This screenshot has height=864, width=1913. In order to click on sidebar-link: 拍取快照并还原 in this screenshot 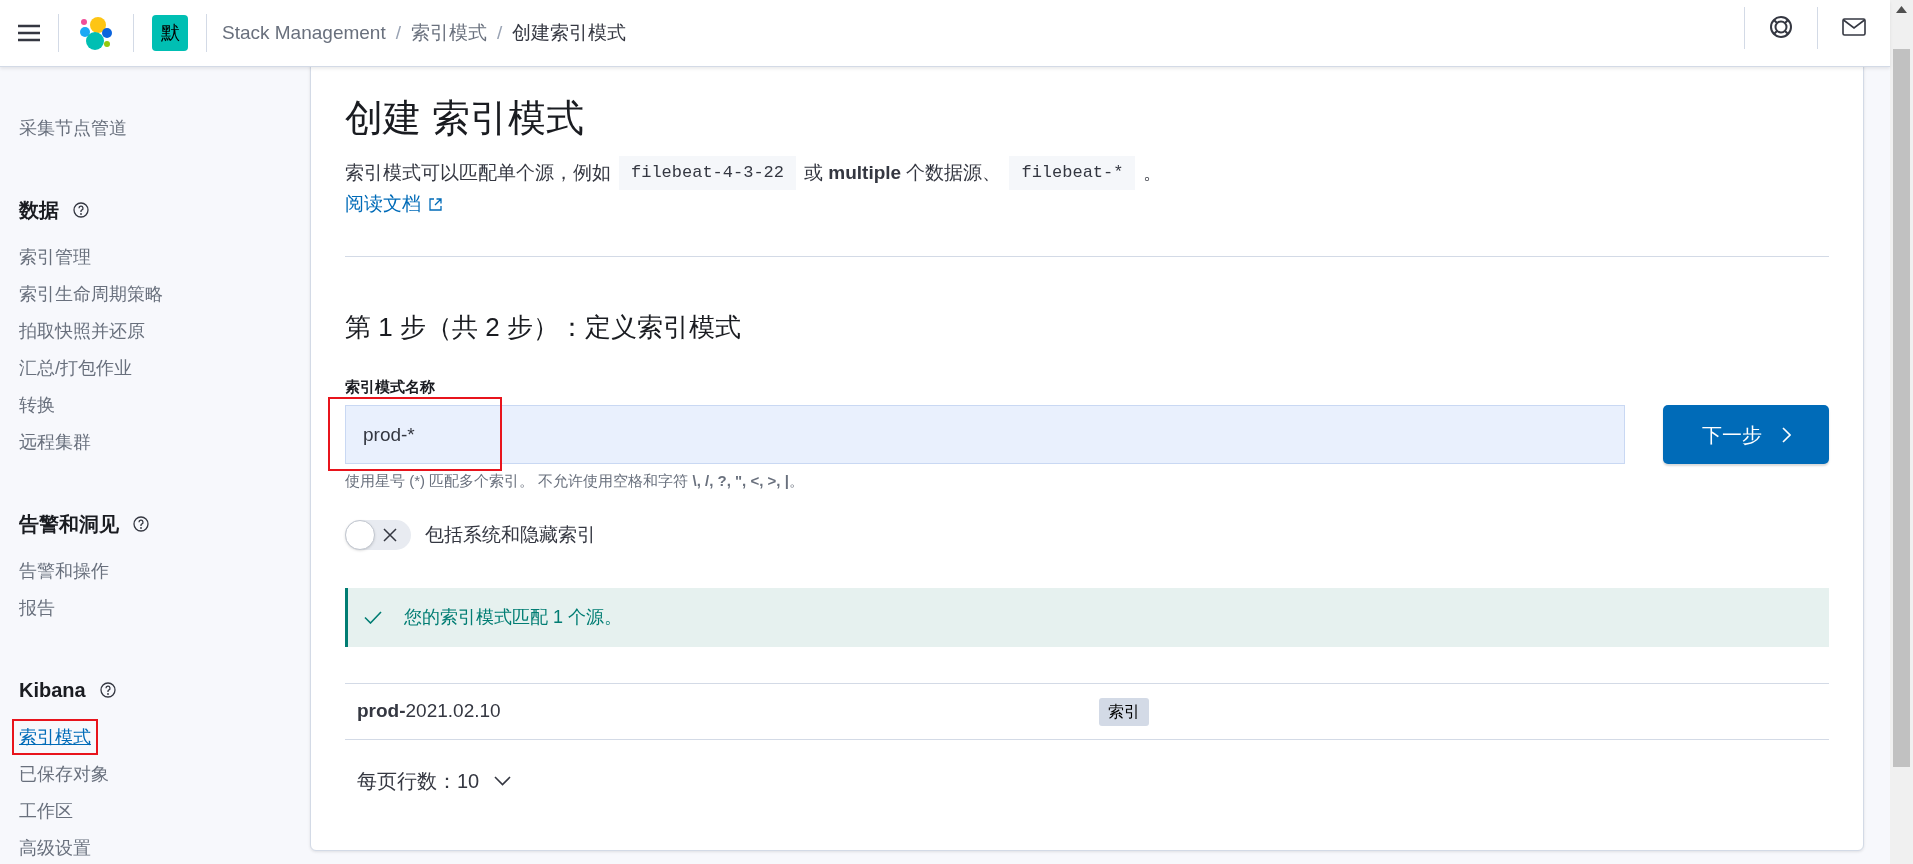, I will do `click(82, 331)`.